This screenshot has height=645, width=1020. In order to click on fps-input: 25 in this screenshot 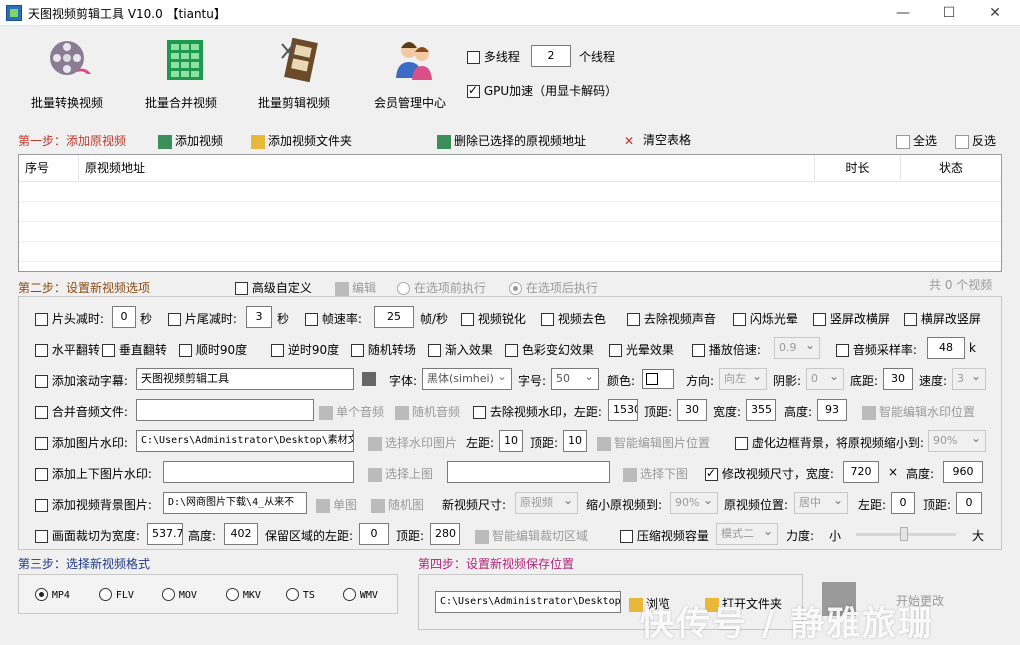, I will do `click(394, 317)`.